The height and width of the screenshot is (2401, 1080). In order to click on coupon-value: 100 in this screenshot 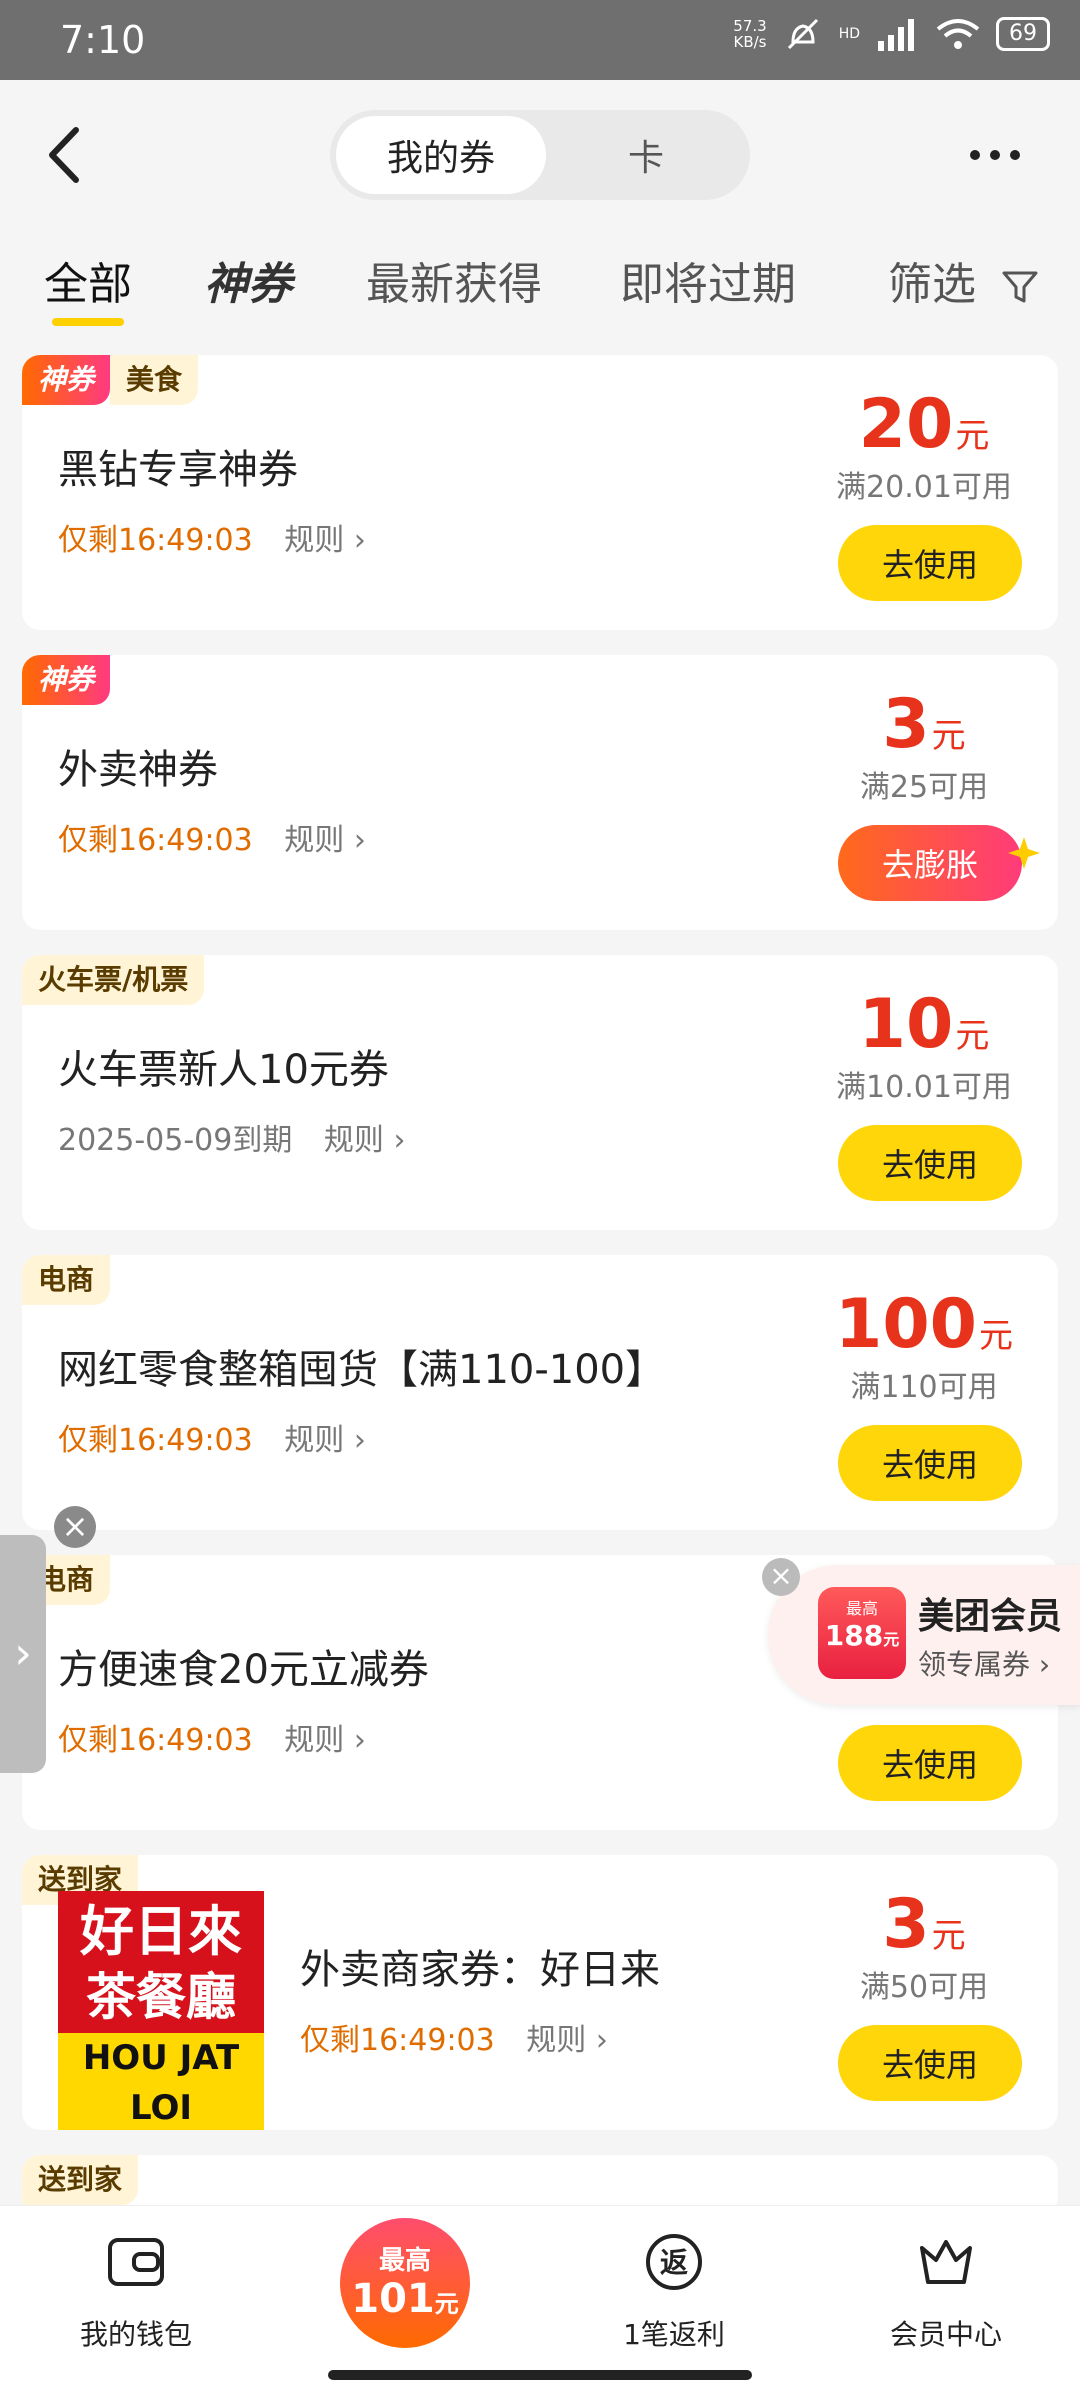, I will do `click(906, 1324)`.